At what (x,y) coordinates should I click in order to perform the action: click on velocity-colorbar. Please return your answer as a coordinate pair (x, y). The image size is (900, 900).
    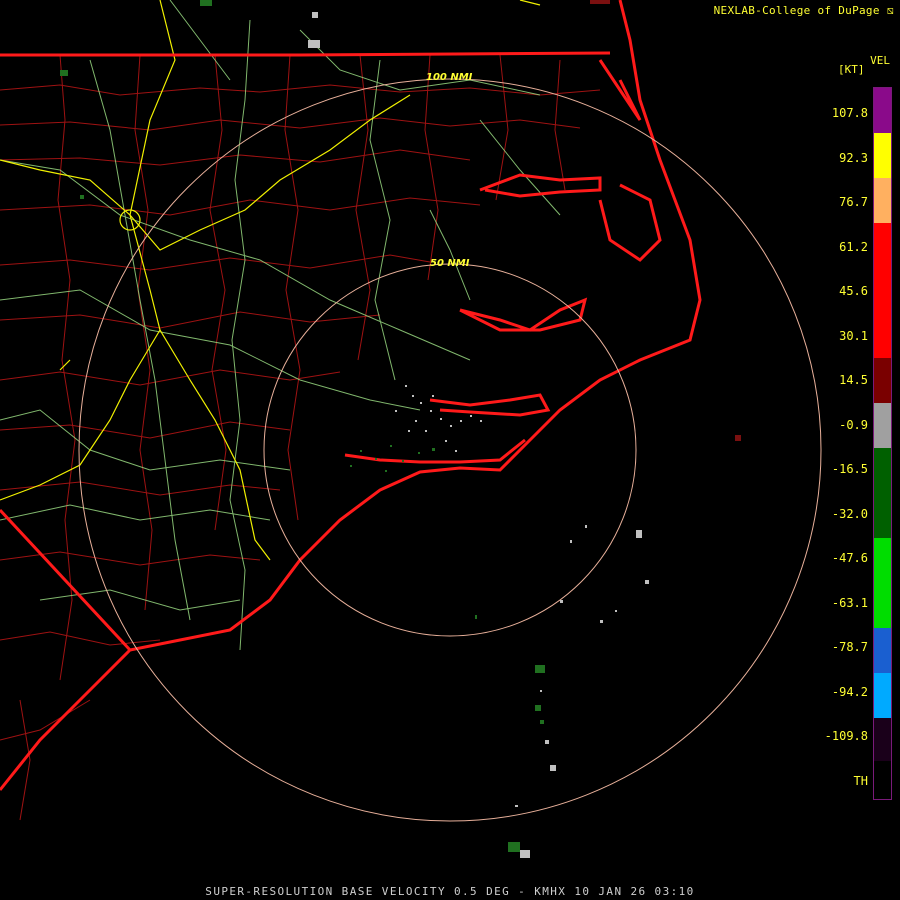
    Looking at the image, I should click on (882, 443).